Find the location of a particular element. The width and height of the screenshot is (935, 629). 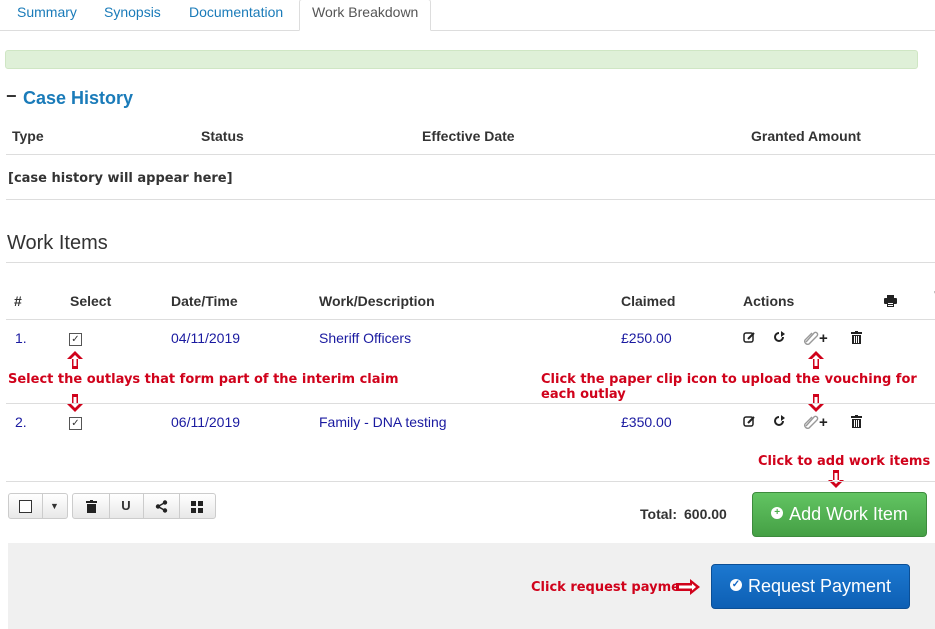

col-claimed: Claimed is located at coordinates (648, 301).